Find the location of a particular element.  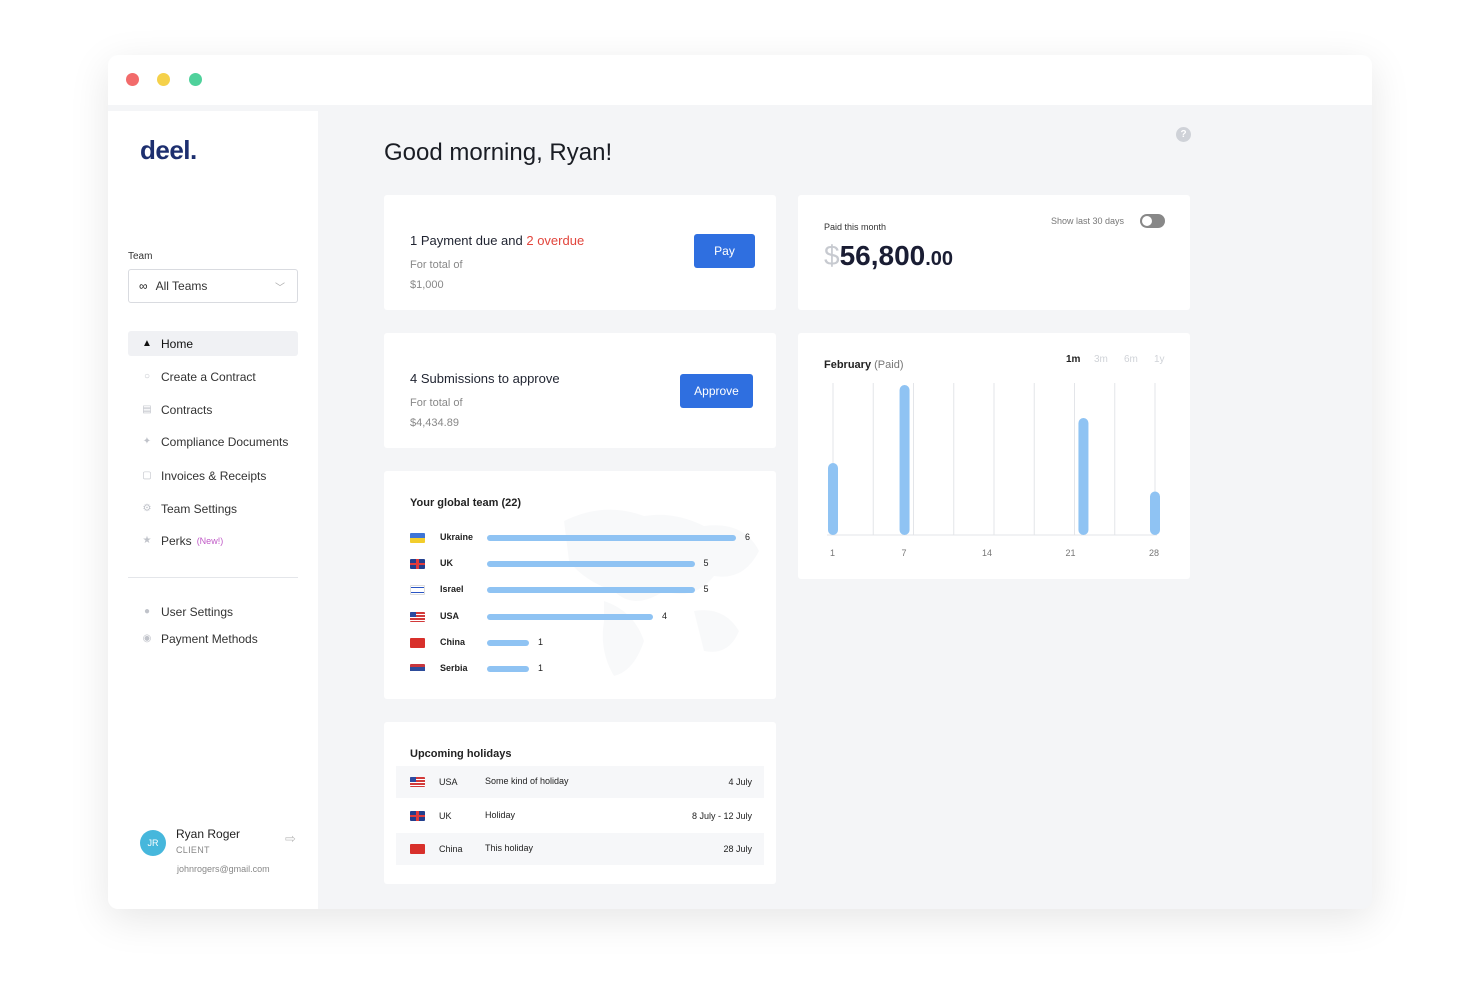

team-select-value: All Teams is located at coordinates (181, 286).